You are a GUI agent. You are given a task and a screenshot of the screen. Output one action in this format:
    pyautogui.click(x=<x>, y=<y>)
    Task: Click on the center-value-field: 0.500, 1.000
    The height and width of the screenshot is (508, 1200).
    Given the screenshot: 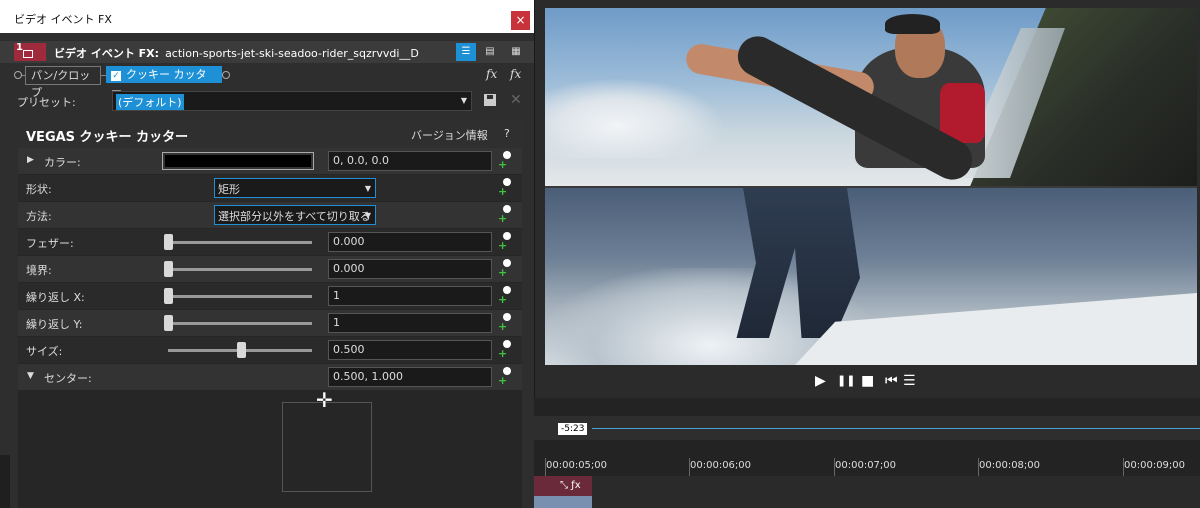 What is the action you would take?
    pyautogui.click(x=410, y=377)
    